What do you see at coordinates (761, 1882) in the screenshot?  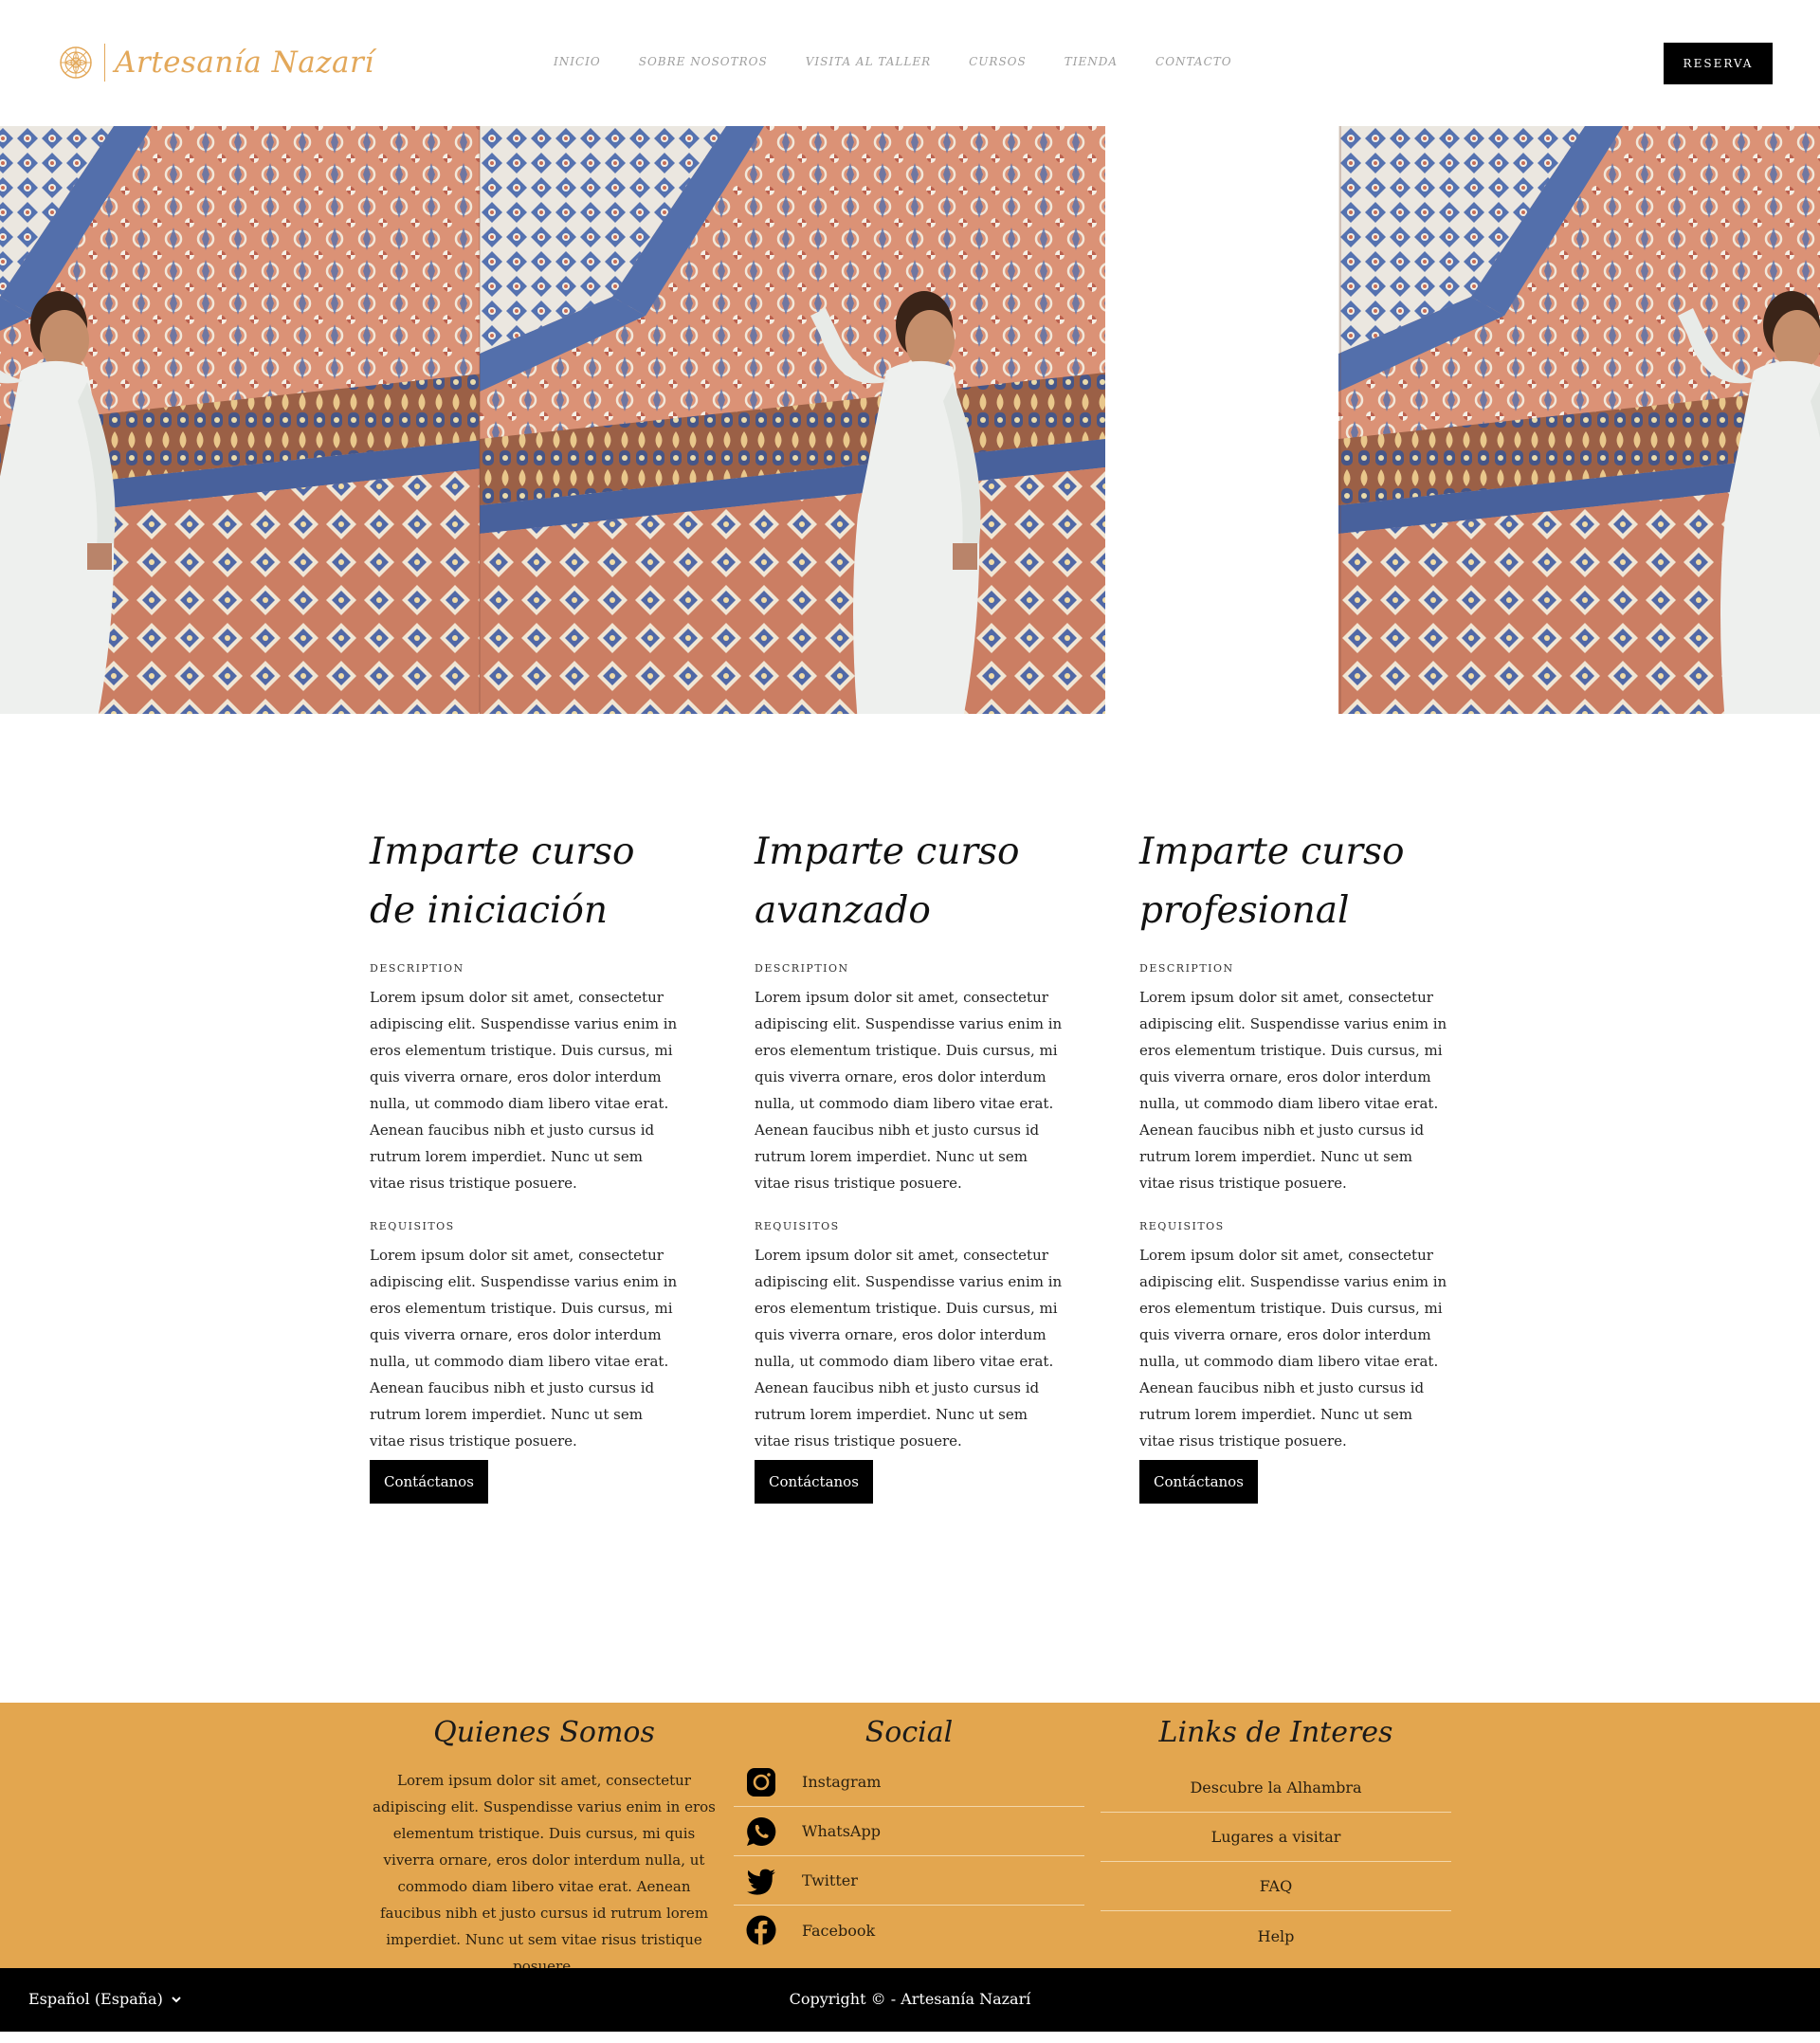 I see `twitter-icon` at bounding box center [761, 1882].